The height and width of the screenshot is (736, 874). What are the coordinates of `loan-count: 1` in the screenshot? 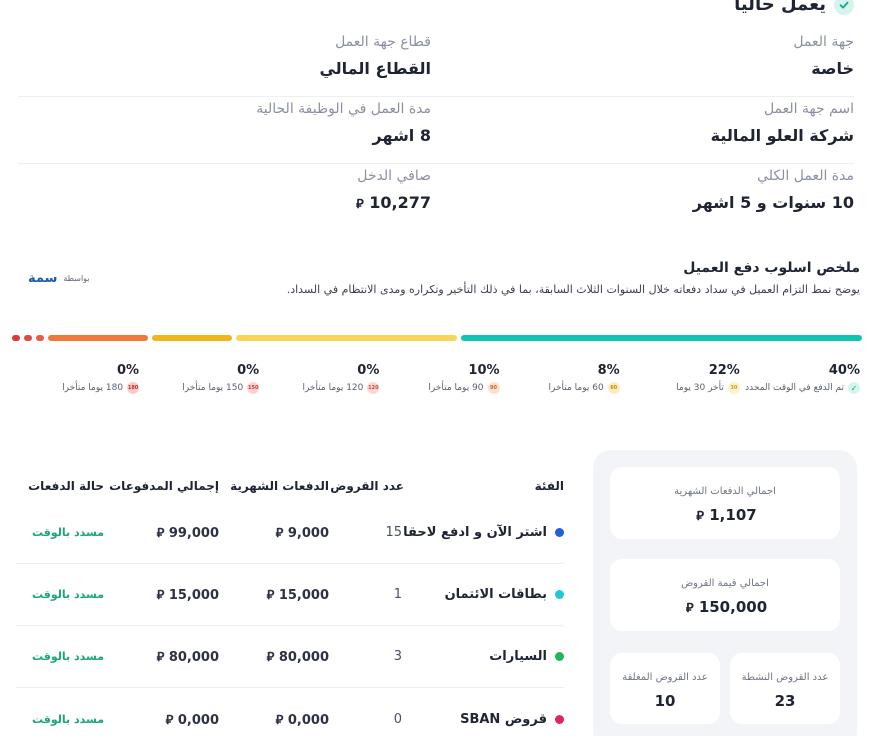 It's located at (397, 594).